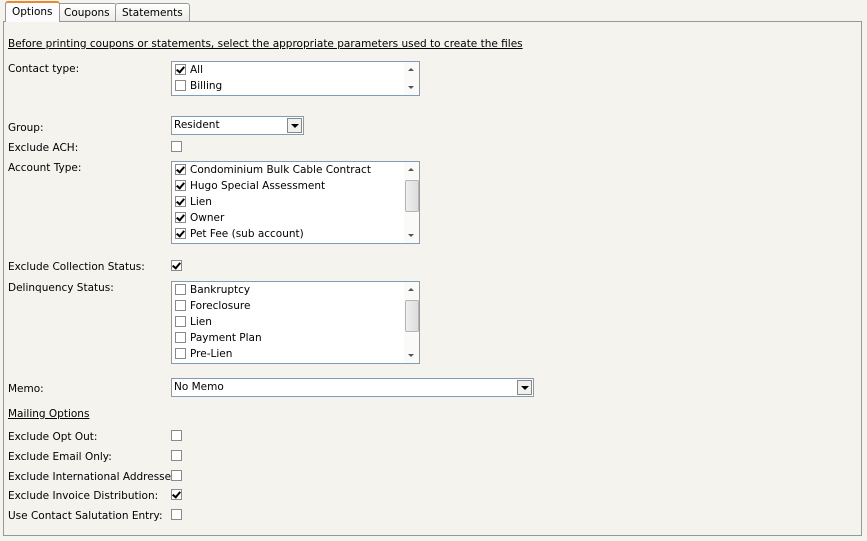 Image resolution: width=867 pixels, height=541 pixels. What do you see at coordinates (90, 477) in the screenshot?
I see `mailing-option-label: Exclude International Addresse` at bounding box center [90, 477].